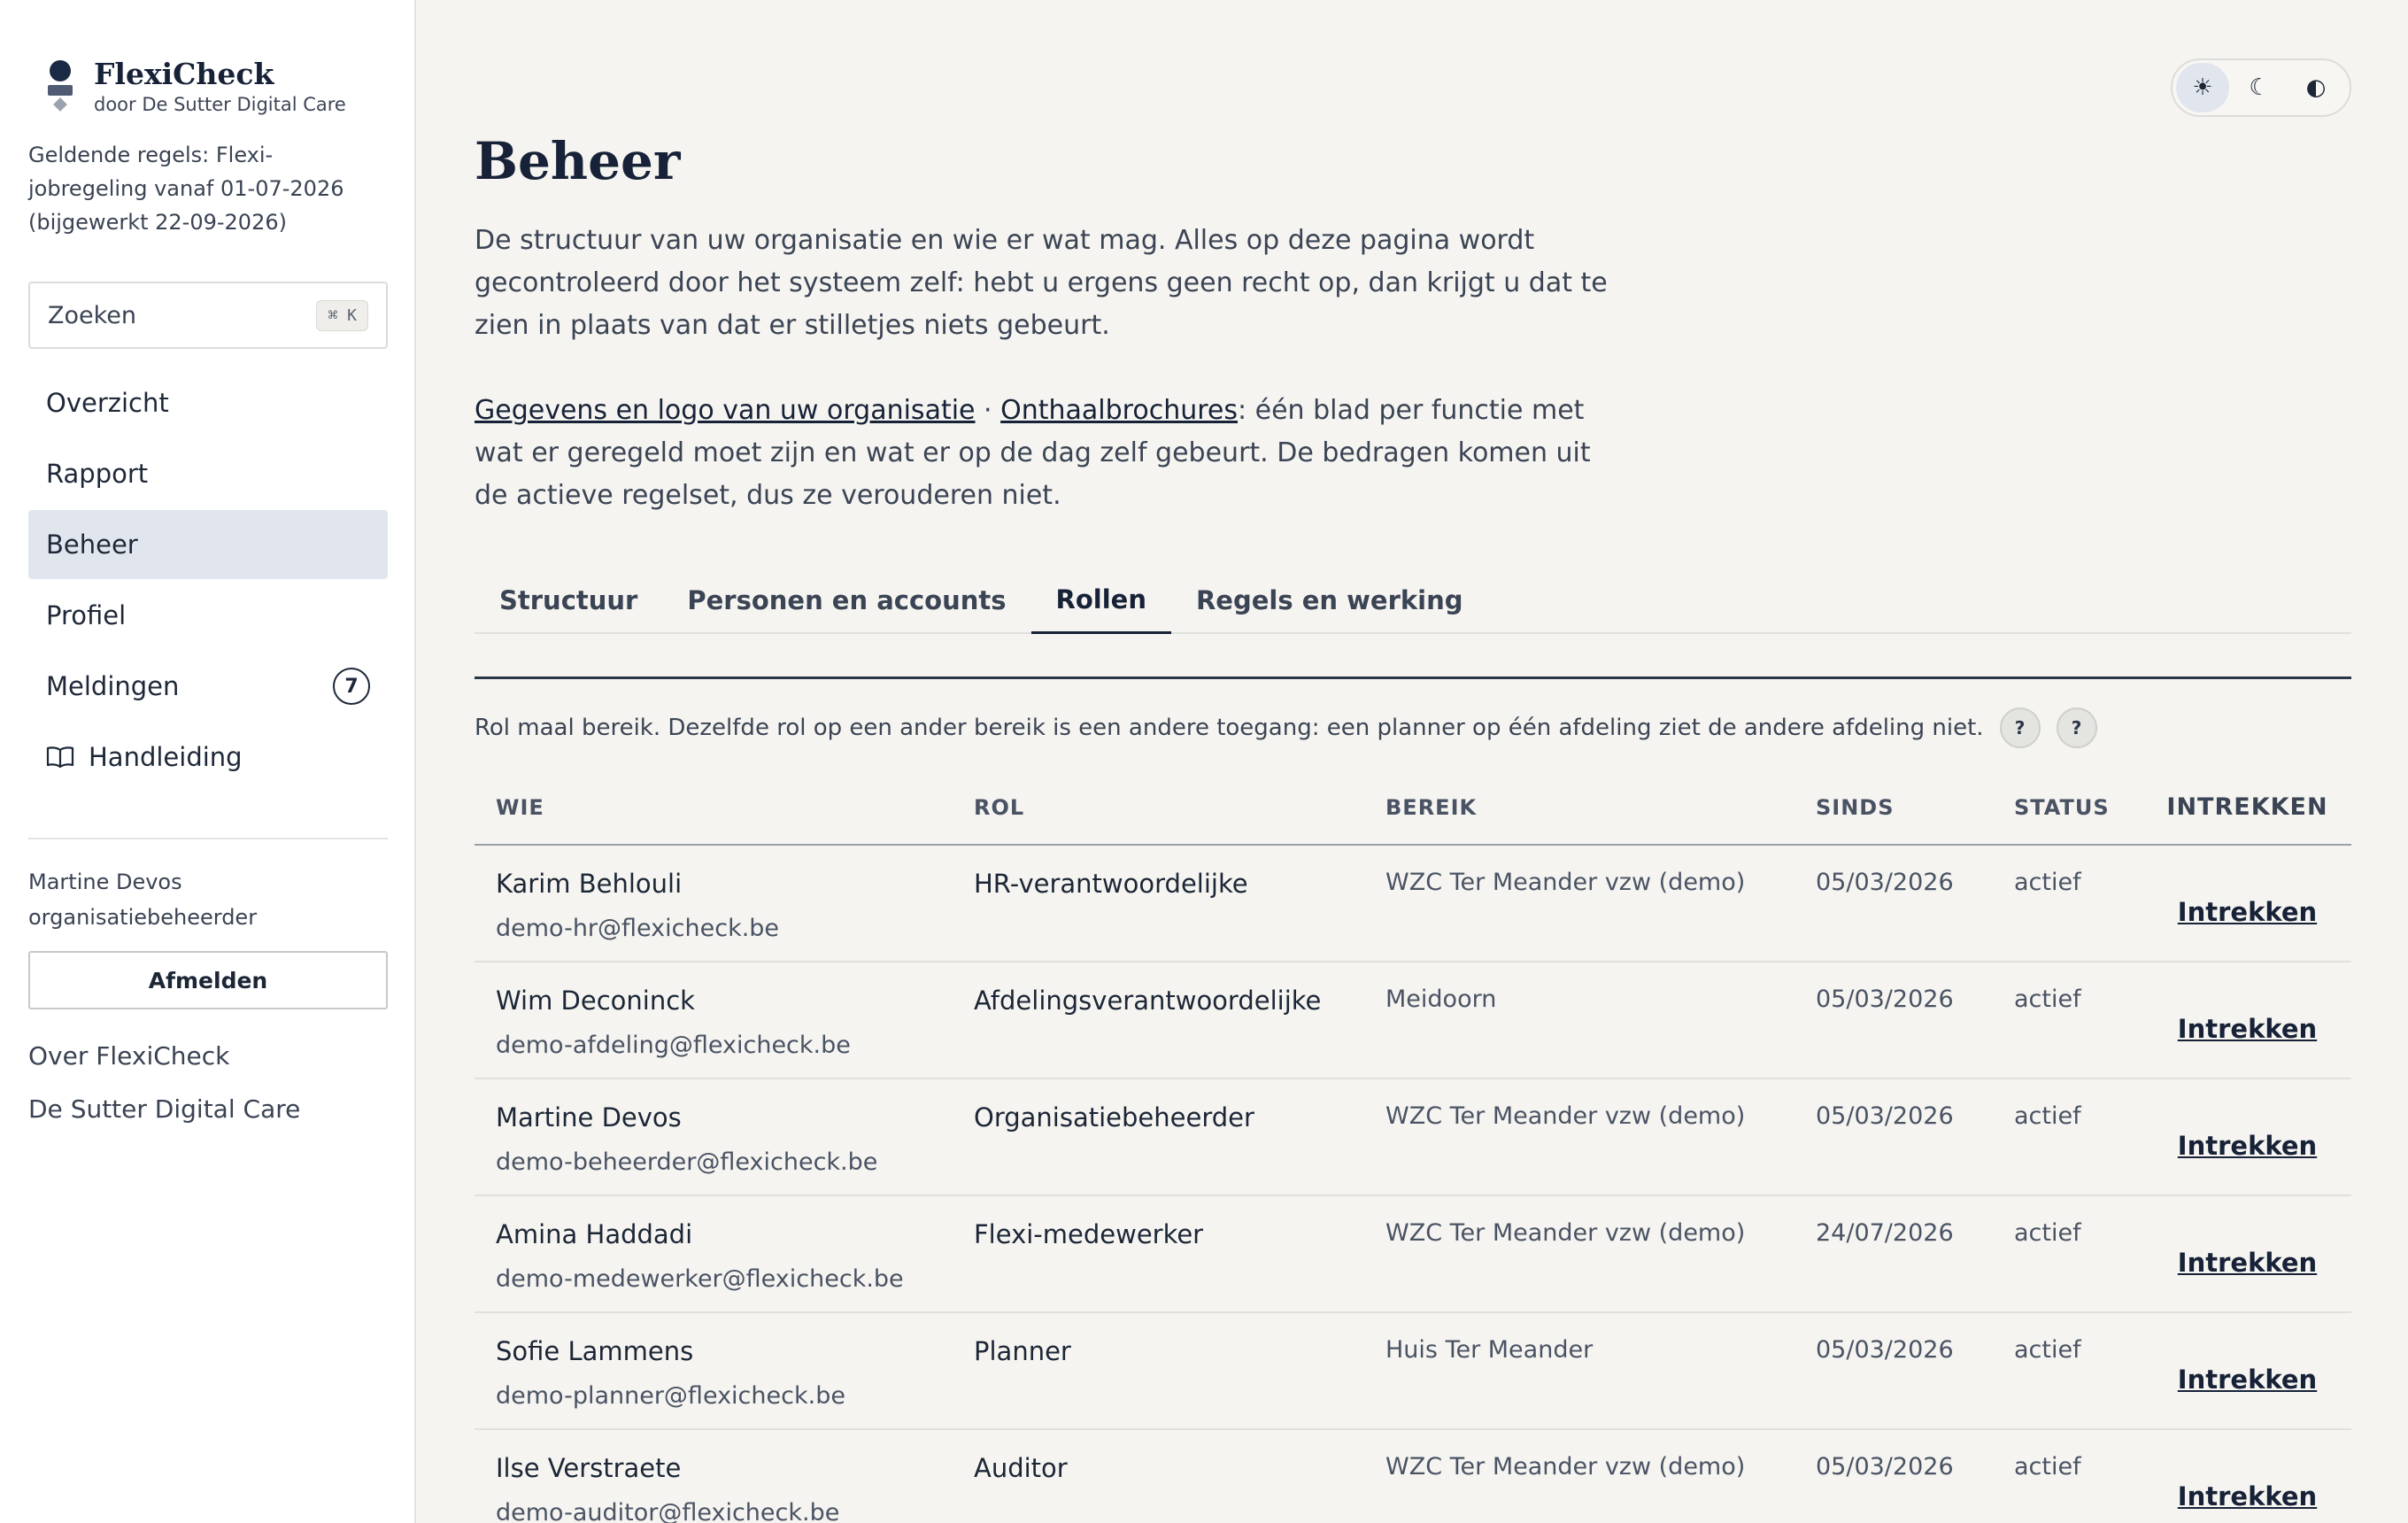  Describe the element at coordinates (1158, 904) in the screenshot. I see `cell-role: HR-verantwoordelijke` at that location.